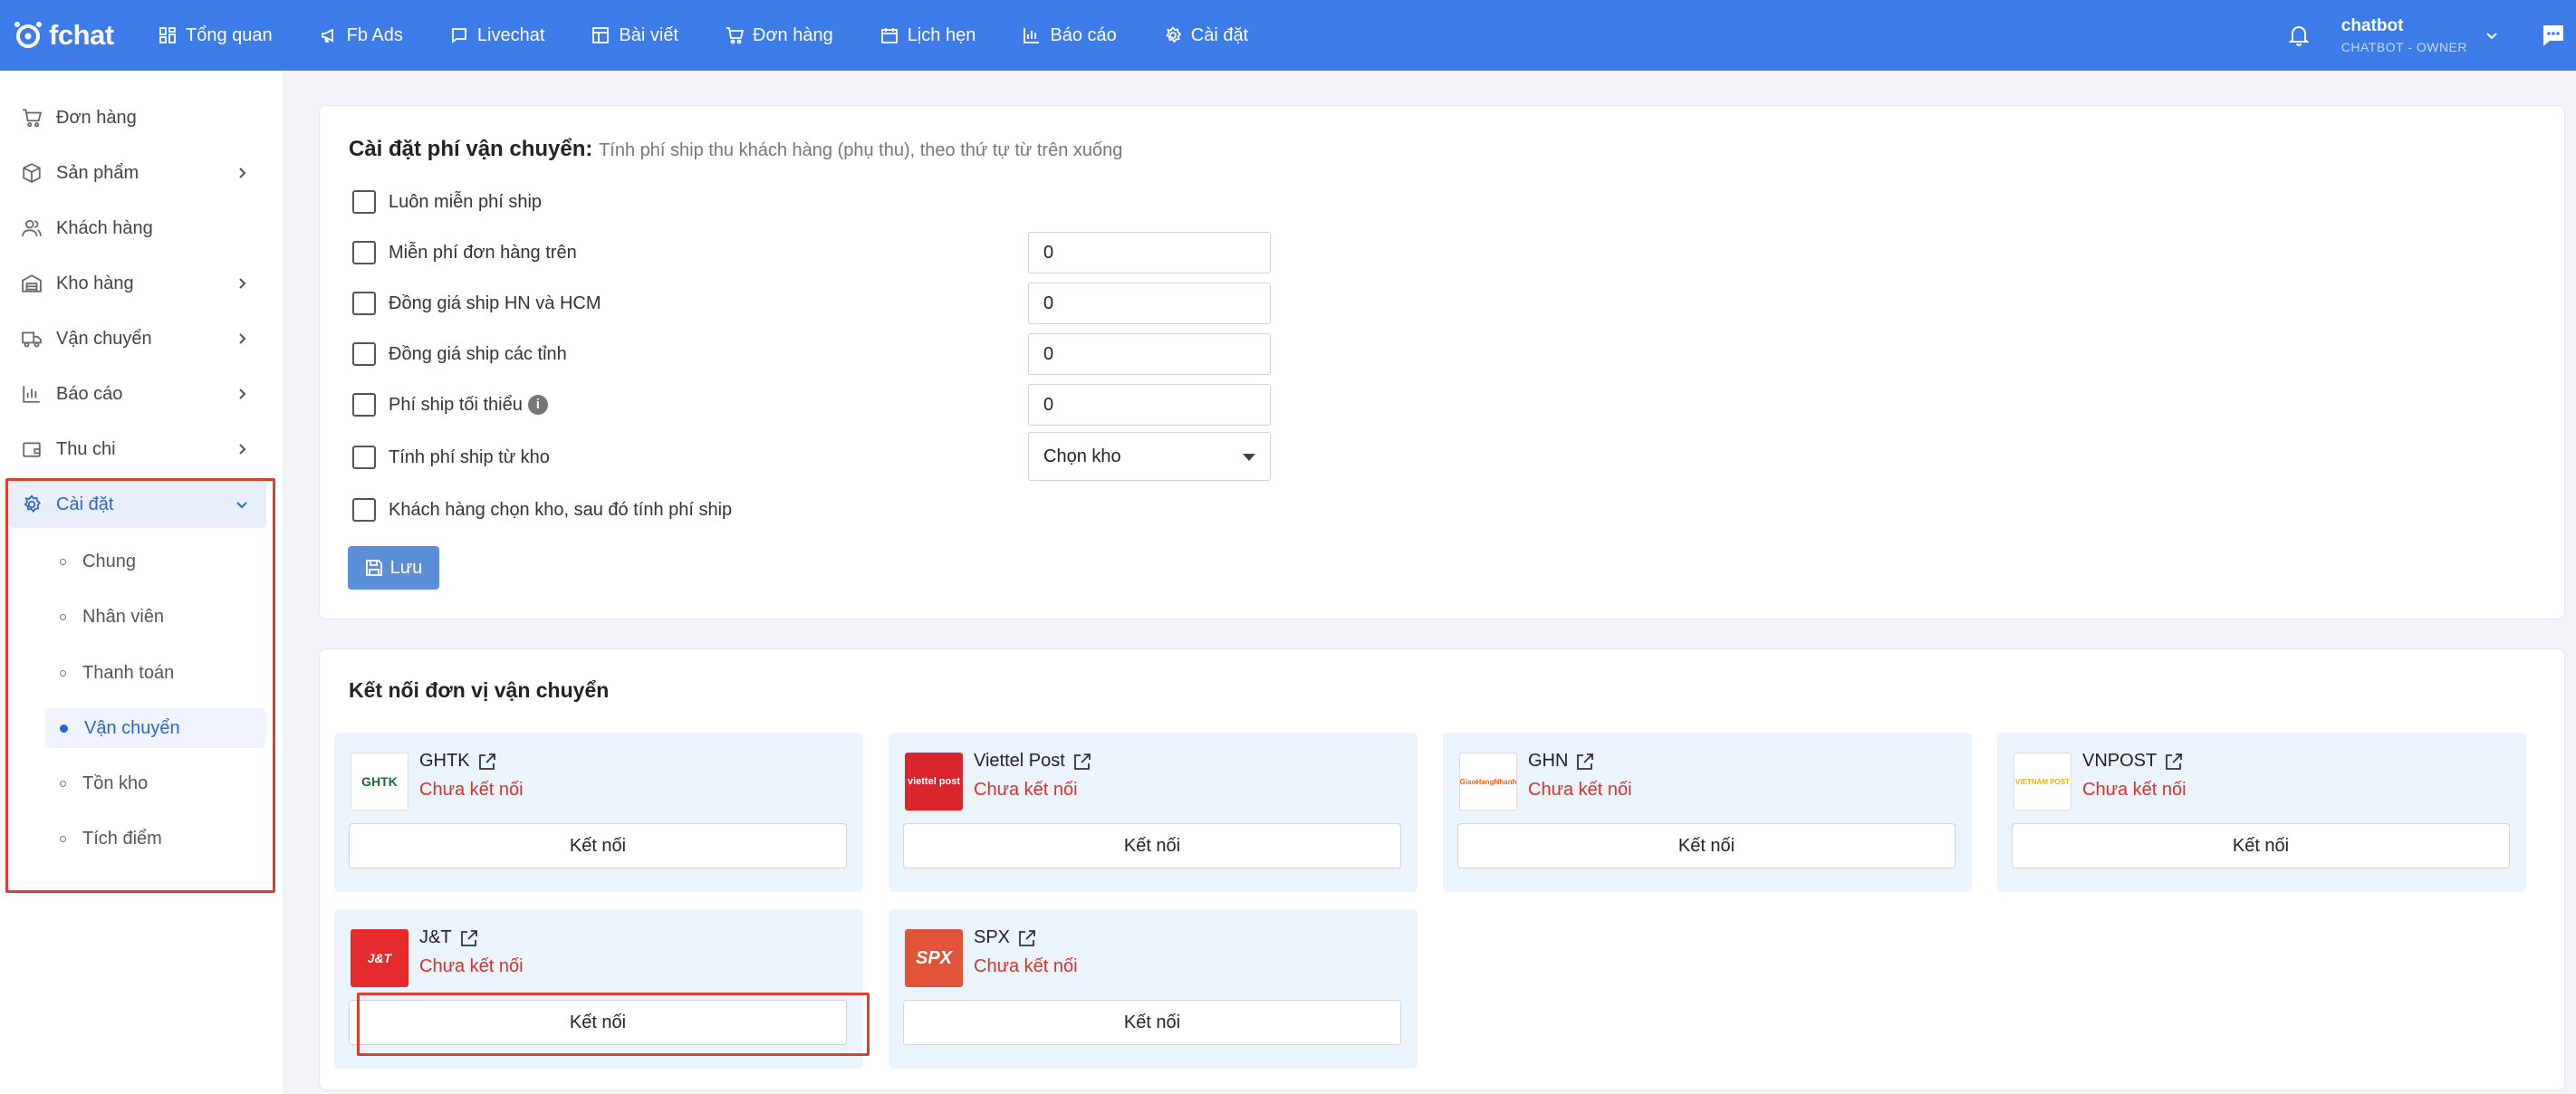 Image resolution: width=2576 pixels, height=1094 pixels. What do you see at coordinates (137, 505) in the screenshot?
I see `sidebar-item-cai-dat: Cài đặt` at bounding box center [137, 505].